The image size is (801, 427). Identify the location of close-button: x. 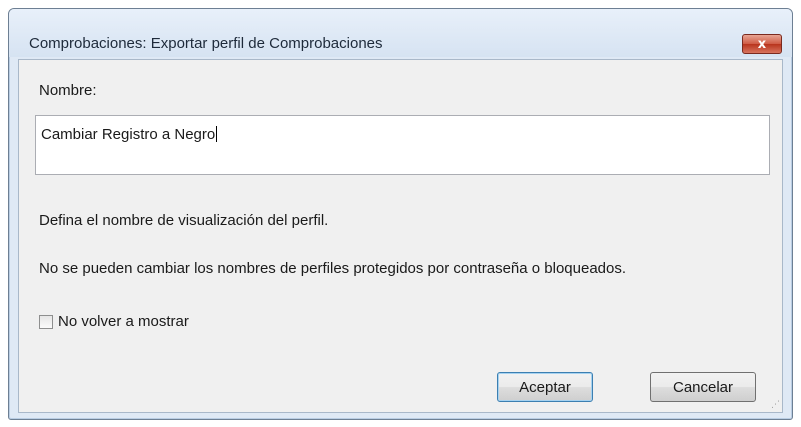
(762, 44).